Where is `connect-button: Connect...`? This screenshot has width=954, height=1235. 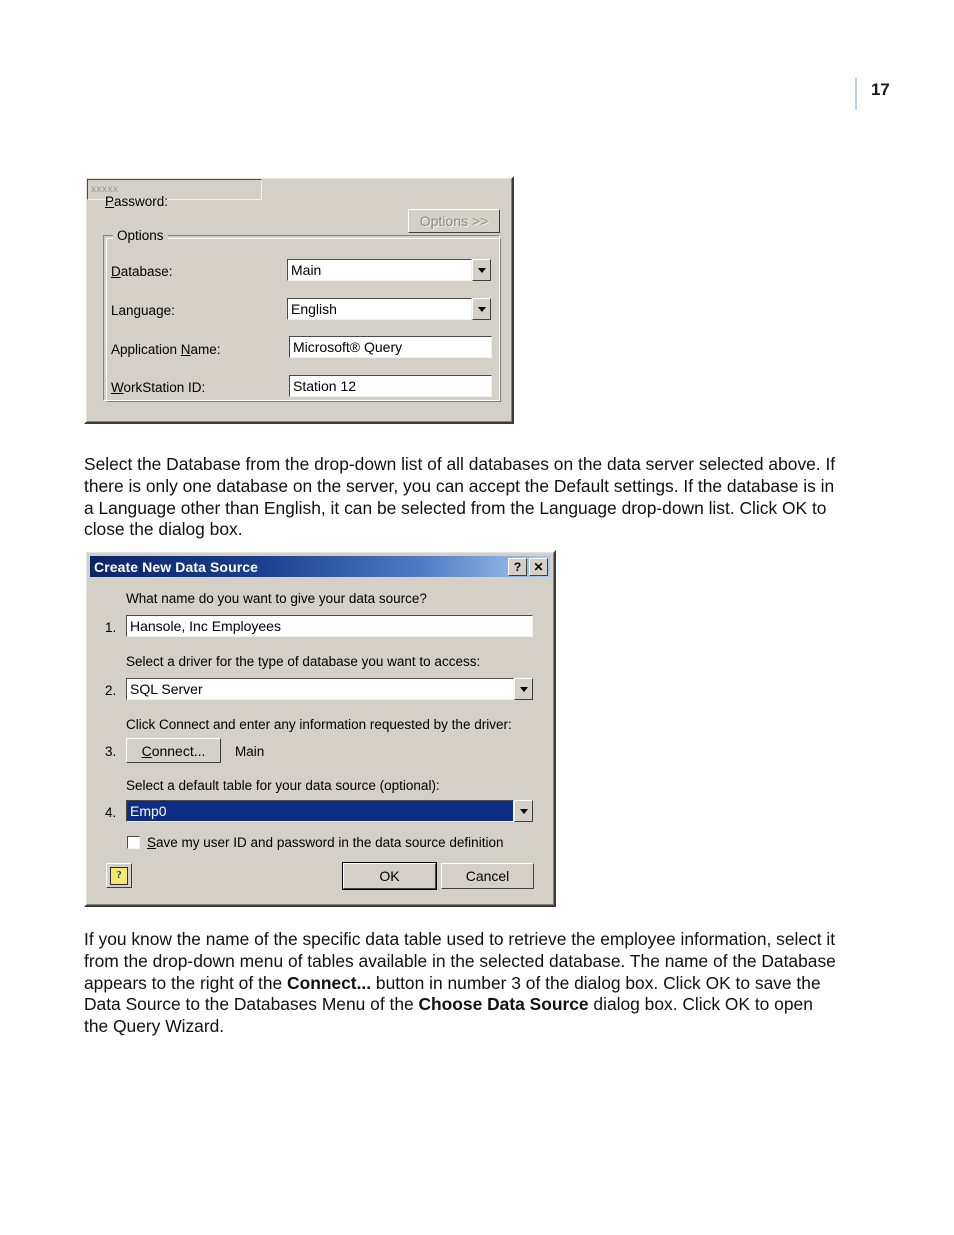 connect-button: Connect... is located at coordinates (173, 750).